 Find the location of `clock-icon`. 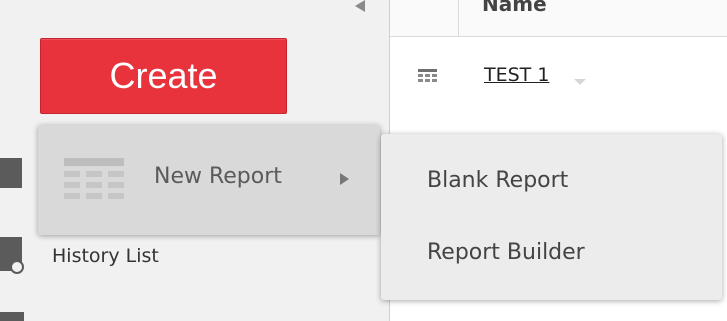

clock-icon is located at coordinates (17, 267).